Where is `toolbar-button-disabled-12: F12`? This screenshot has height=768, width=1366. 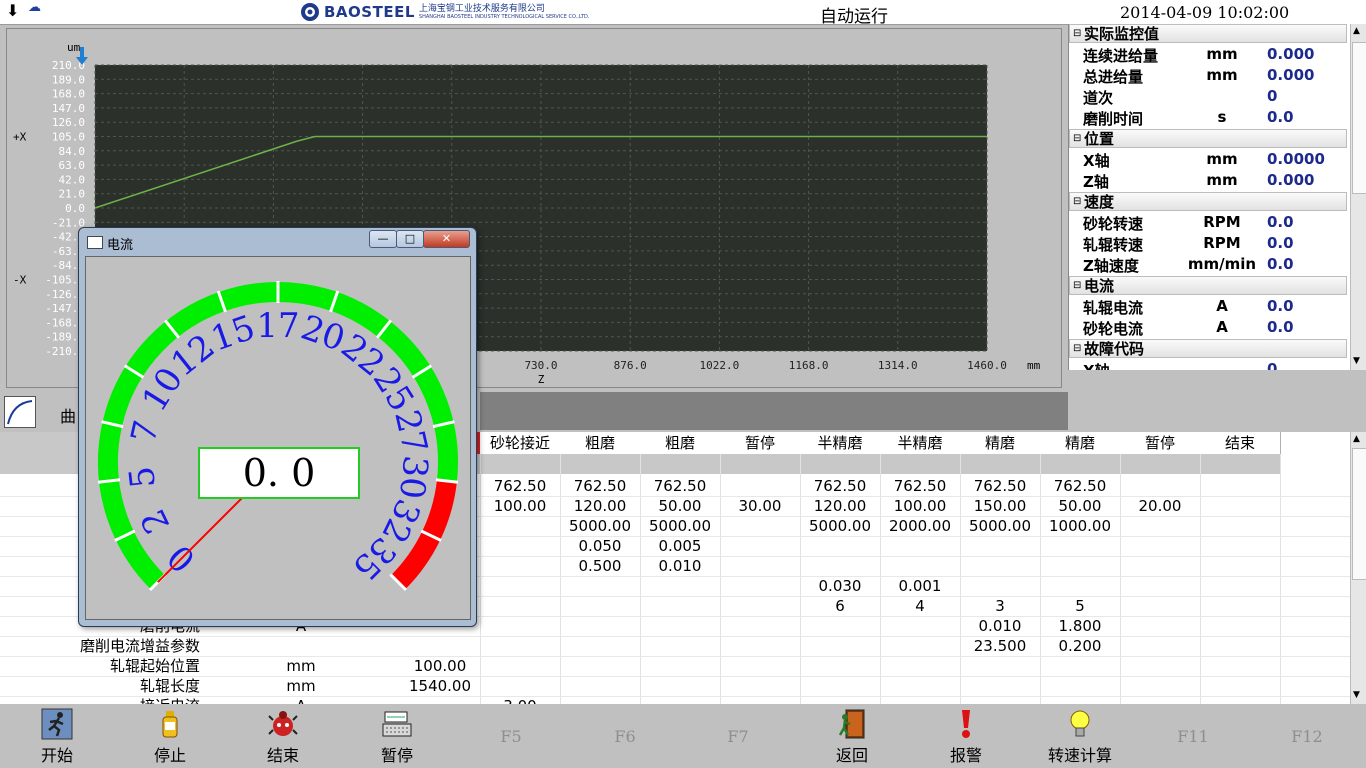
toolbar-button-disabled-12: F12 is located at coordinates (1307, 736).